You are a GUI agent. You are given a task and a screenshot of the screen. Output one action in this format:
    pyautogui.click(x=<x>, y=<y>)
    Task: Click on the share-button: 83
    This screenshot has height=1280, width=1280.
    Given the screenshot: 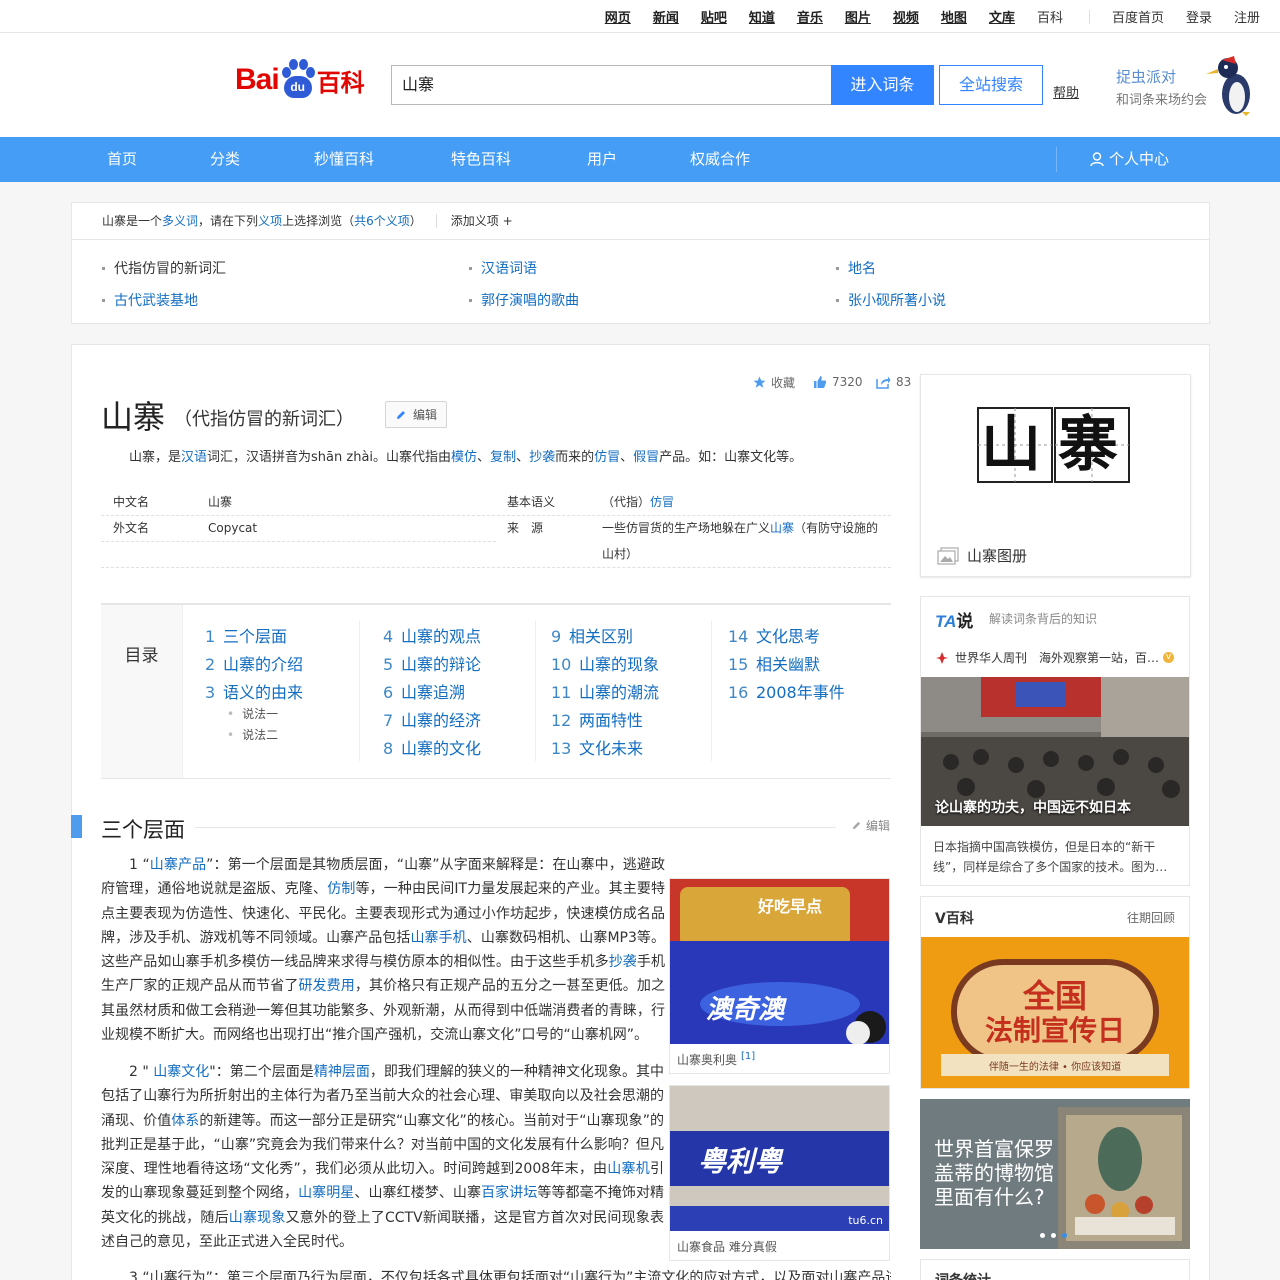 What is the action you would take?
    pyautogui.click(x=893, y=382)
    